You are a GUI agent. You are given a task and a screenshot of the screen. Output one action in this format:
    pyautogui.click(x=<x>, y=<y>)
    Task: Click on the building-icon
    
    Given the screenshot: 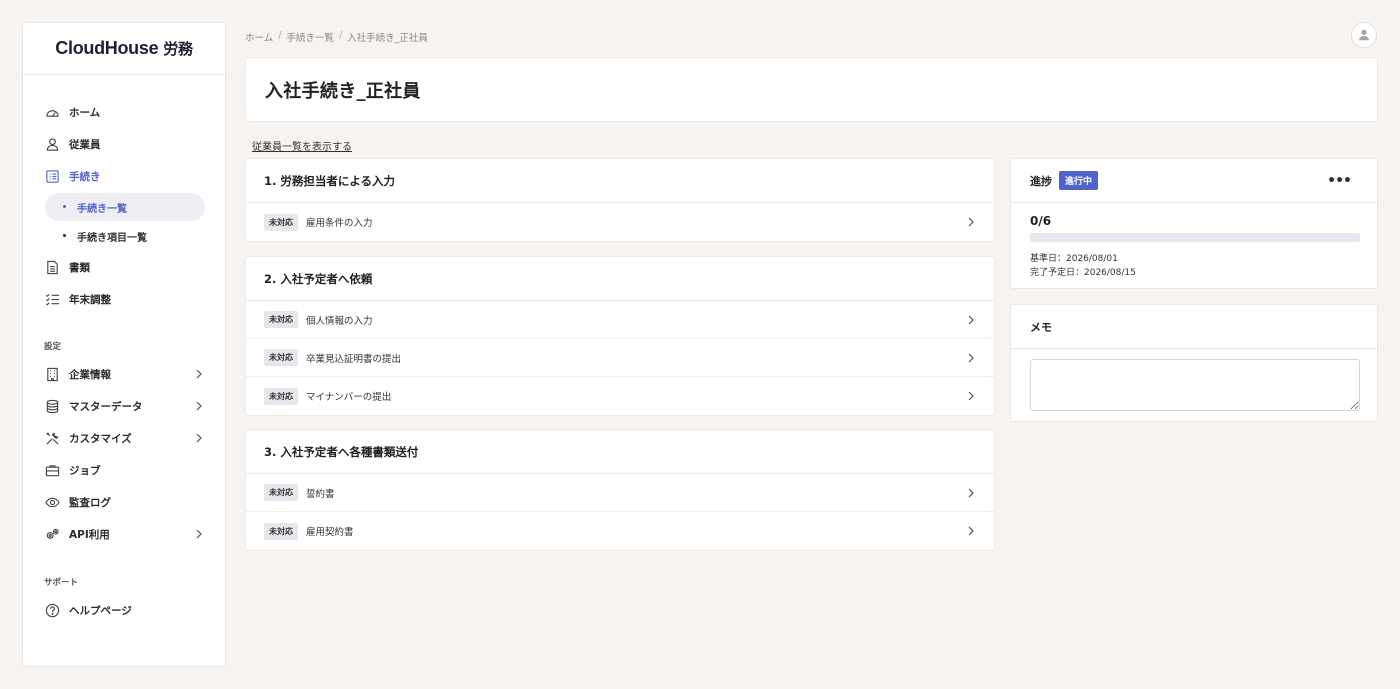 What is the action you would take?
    pyautogui.click(x=52, y=374)
    